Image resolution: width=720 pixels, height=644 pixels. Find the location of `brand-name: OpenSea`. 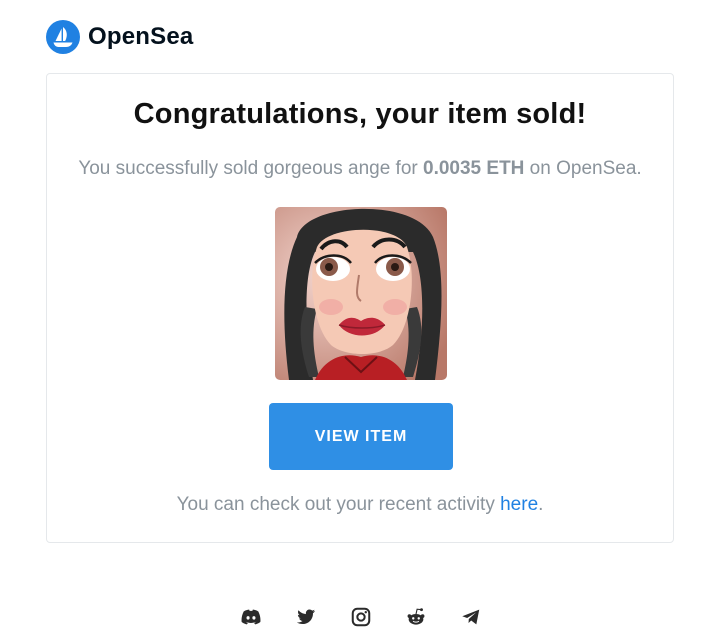

brand-name: OpenSea is located at coordinates (140, 37).